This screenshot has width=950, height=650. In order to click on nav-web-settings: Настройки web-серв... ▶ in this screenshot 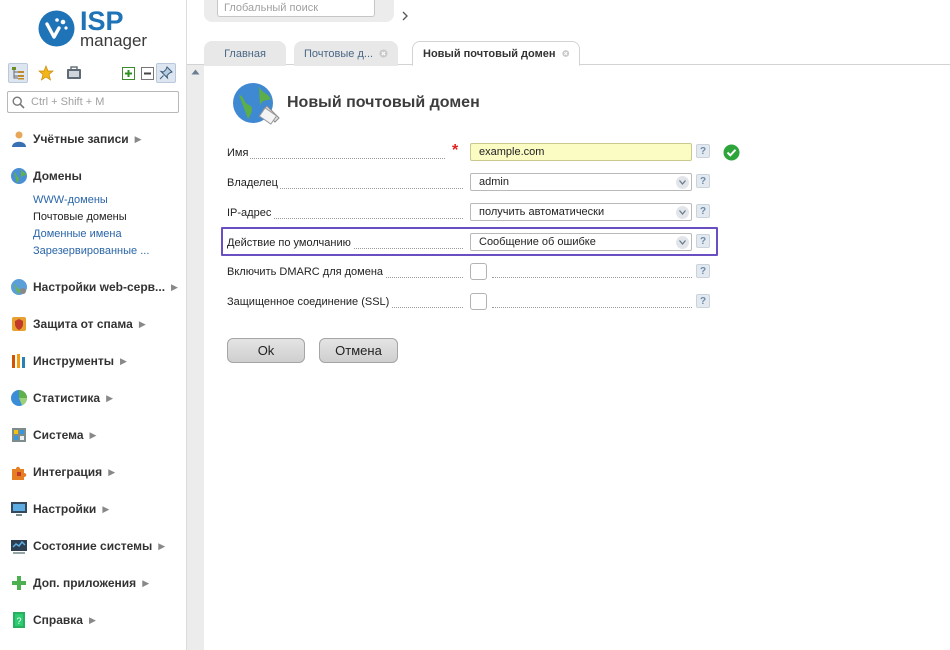, I will do `click(97, 287)`.